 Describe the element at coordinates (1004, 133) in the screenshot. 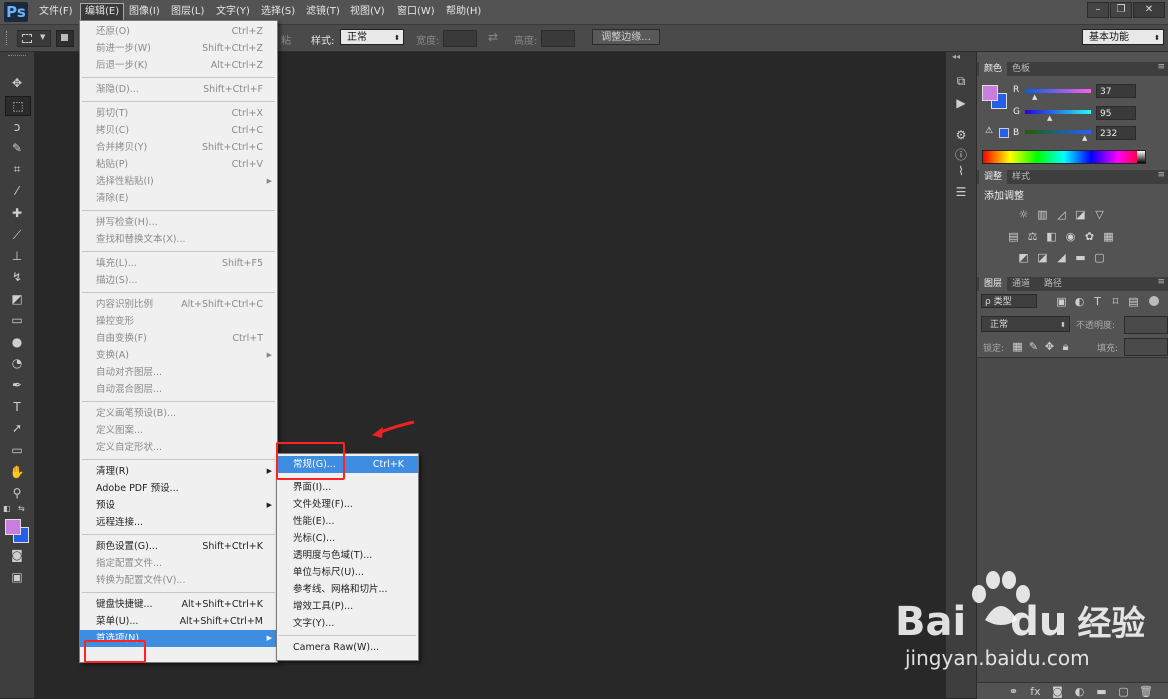

I see `websafe-swatch` at that location.